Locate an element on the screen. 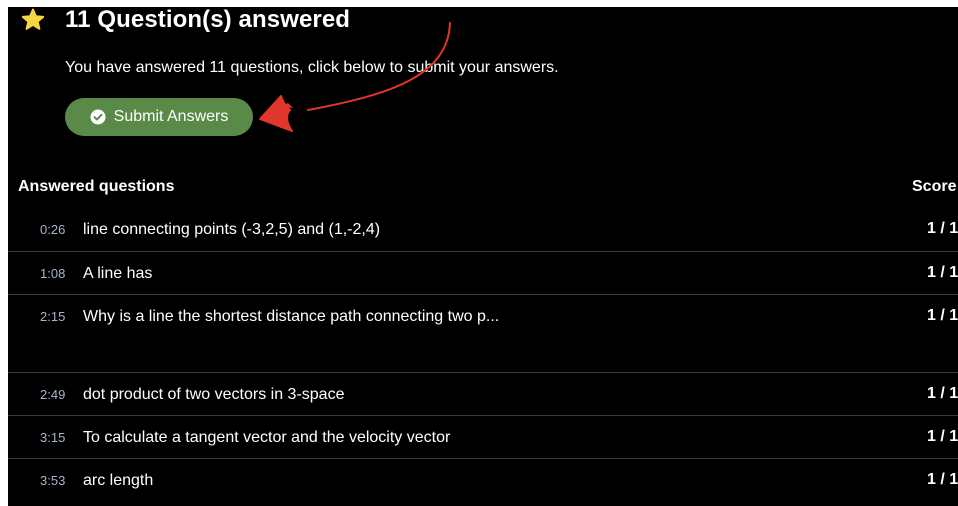 This screenshot has width=958, height=506. table-row: 3:53 arc length 1 / 1 is located at coordinates (483, 481).